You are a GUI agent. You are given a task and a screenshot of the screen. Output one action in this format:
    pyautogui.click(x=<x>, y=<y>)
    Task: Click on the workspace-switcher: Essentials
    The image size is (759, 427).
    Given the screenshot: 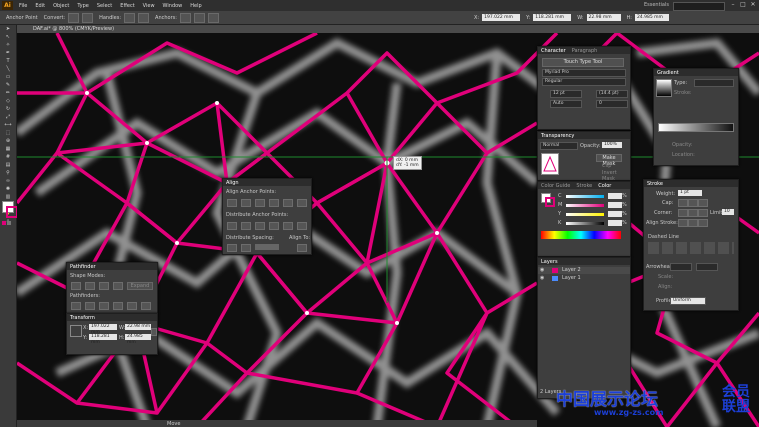 What is the action you would take?
    pyautogui.click(x=656, y=5)
    